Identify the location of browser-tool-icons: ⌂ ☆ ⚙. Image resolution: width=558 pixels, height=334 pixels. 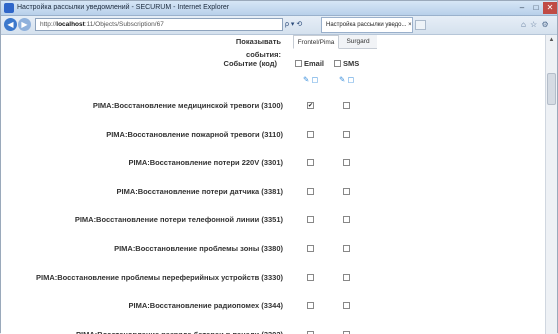
(538, 25).